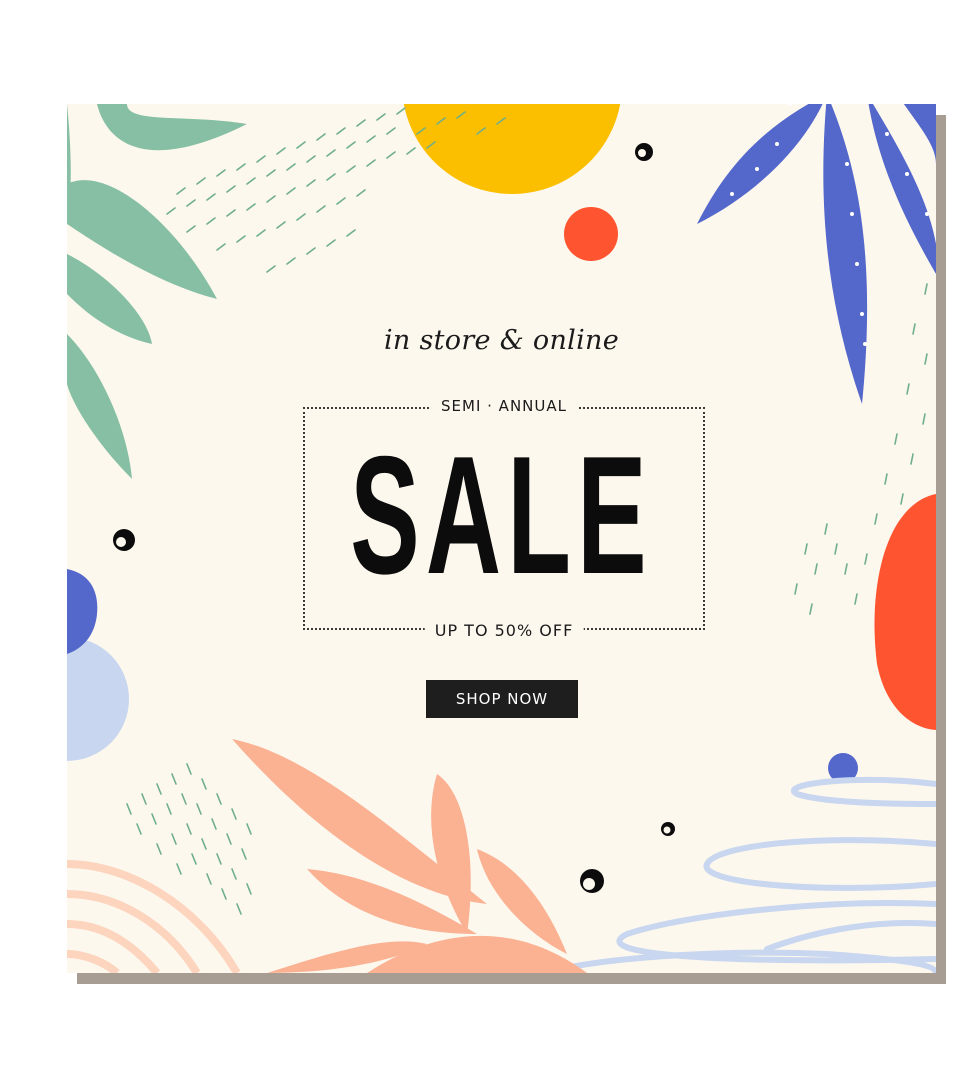  Describe the element at coordinates (591, 234) in the screenshot. I see `orange-dot-icon` at that location.